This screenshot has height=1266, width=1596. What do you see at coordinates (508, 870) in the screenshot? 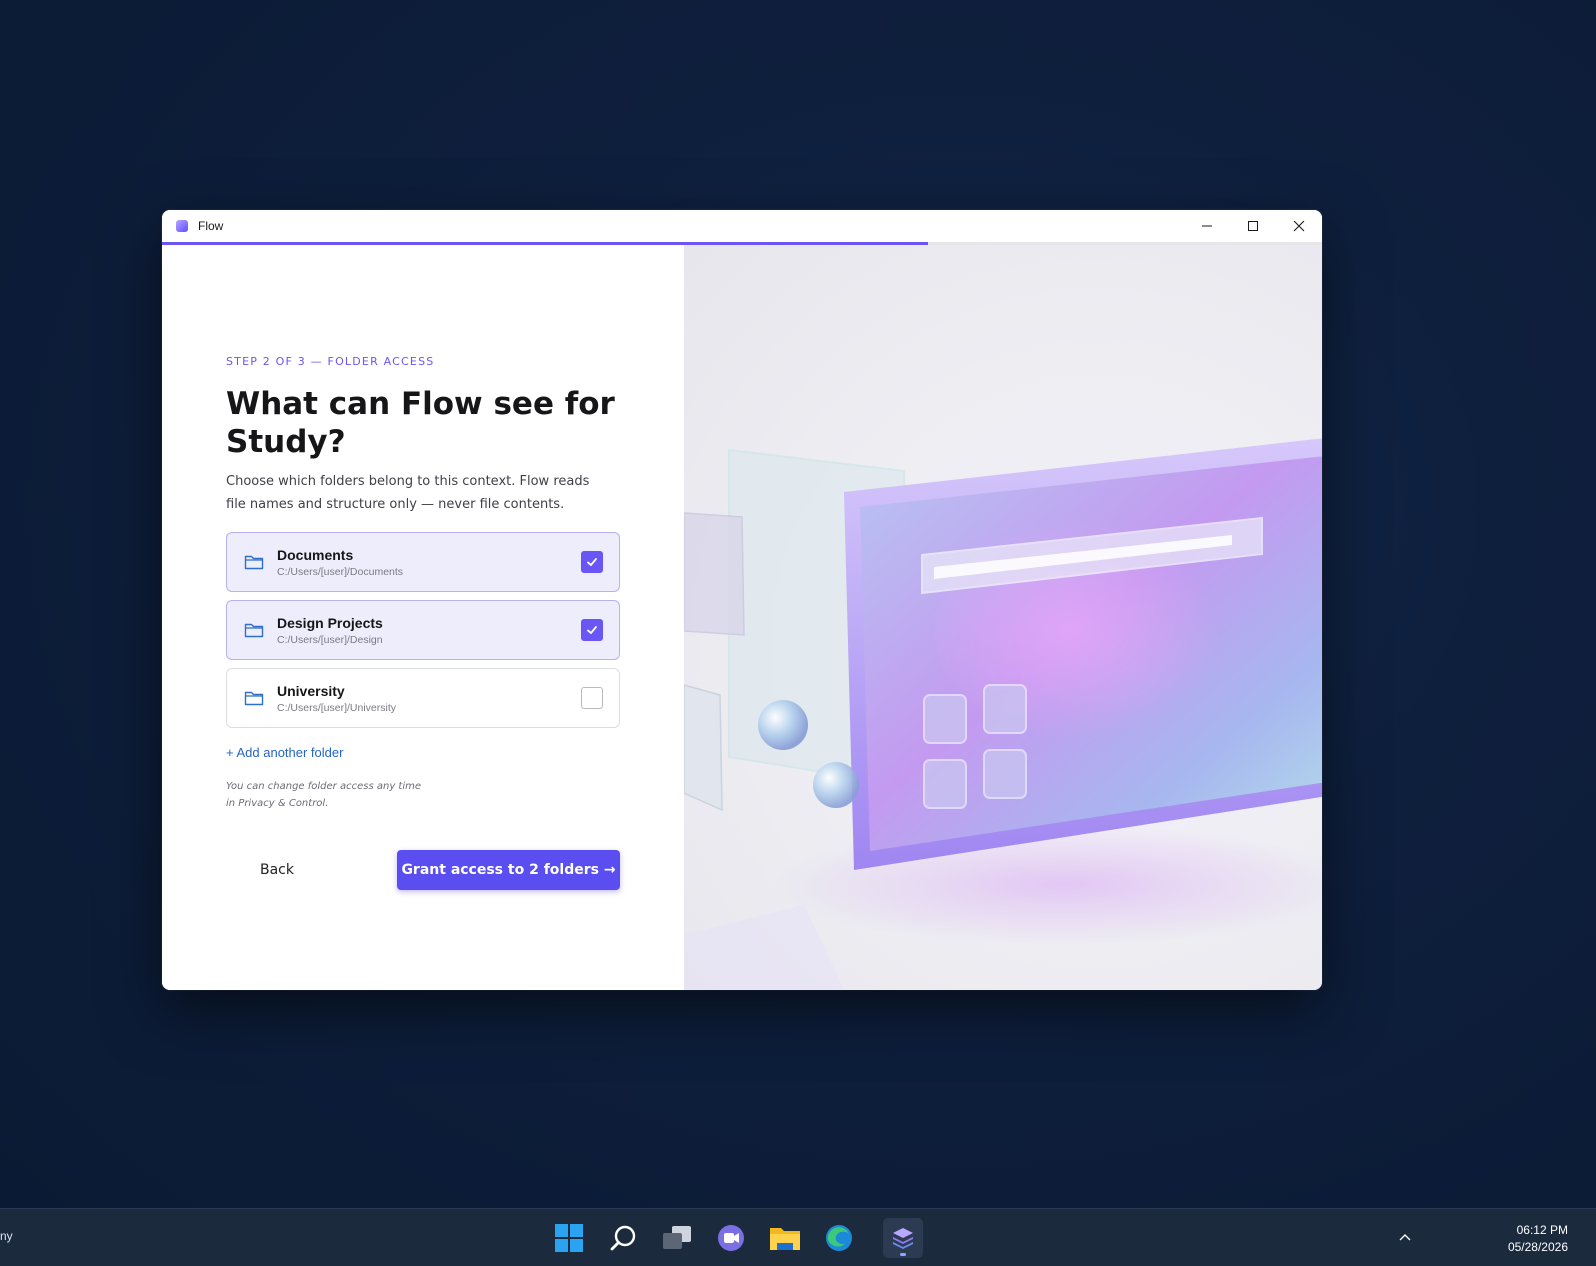
I see `grant-access-button: Grant access to 2 folders →` at bounding box center [508, 870].